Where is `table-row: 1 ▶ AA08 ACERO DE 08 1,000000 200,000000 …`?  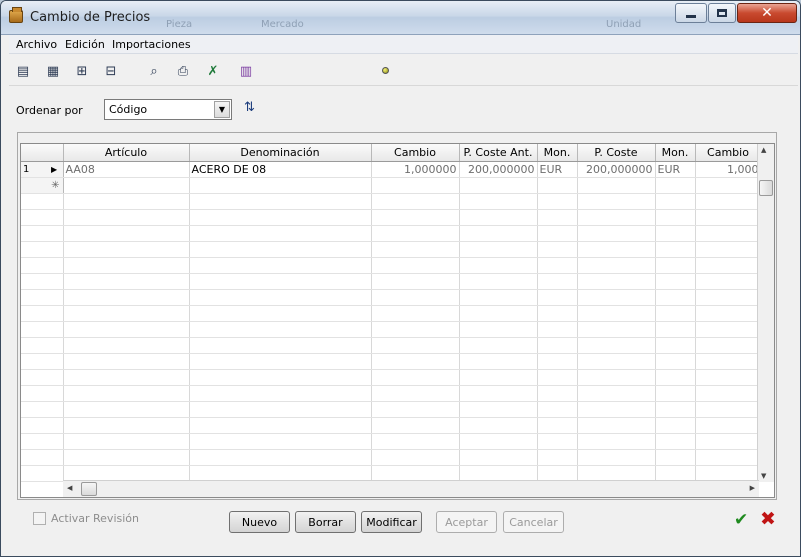 table-row: 1 ▶ AA08 ACERO DE 08 1,000000 200,000000 … is located at coordinates (391, 169).